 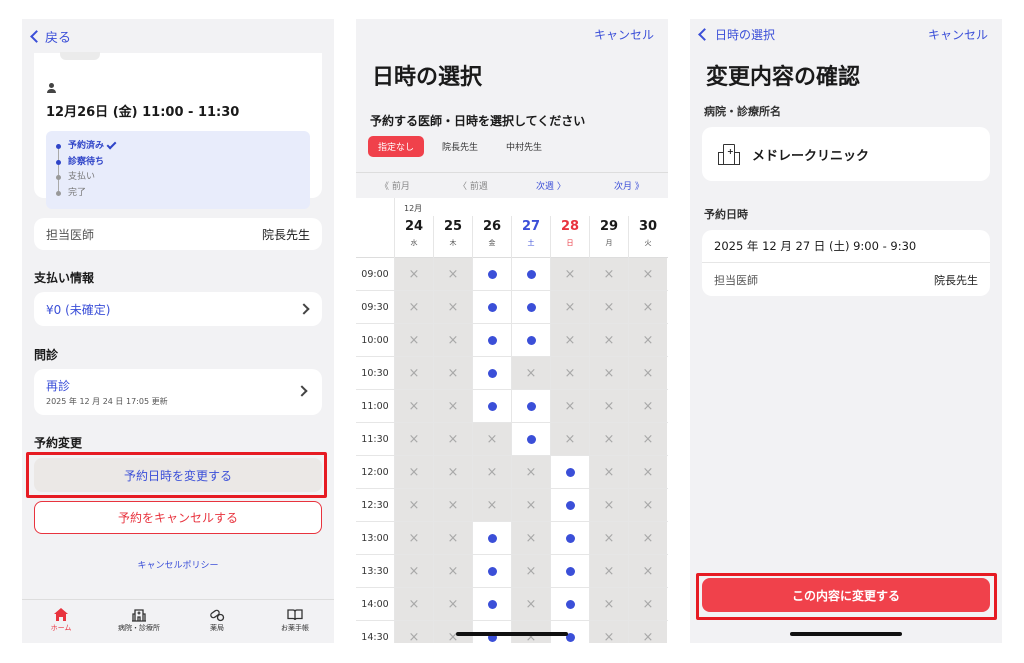 I want to click on time-label: 13:00, so click(x=375, y=538).